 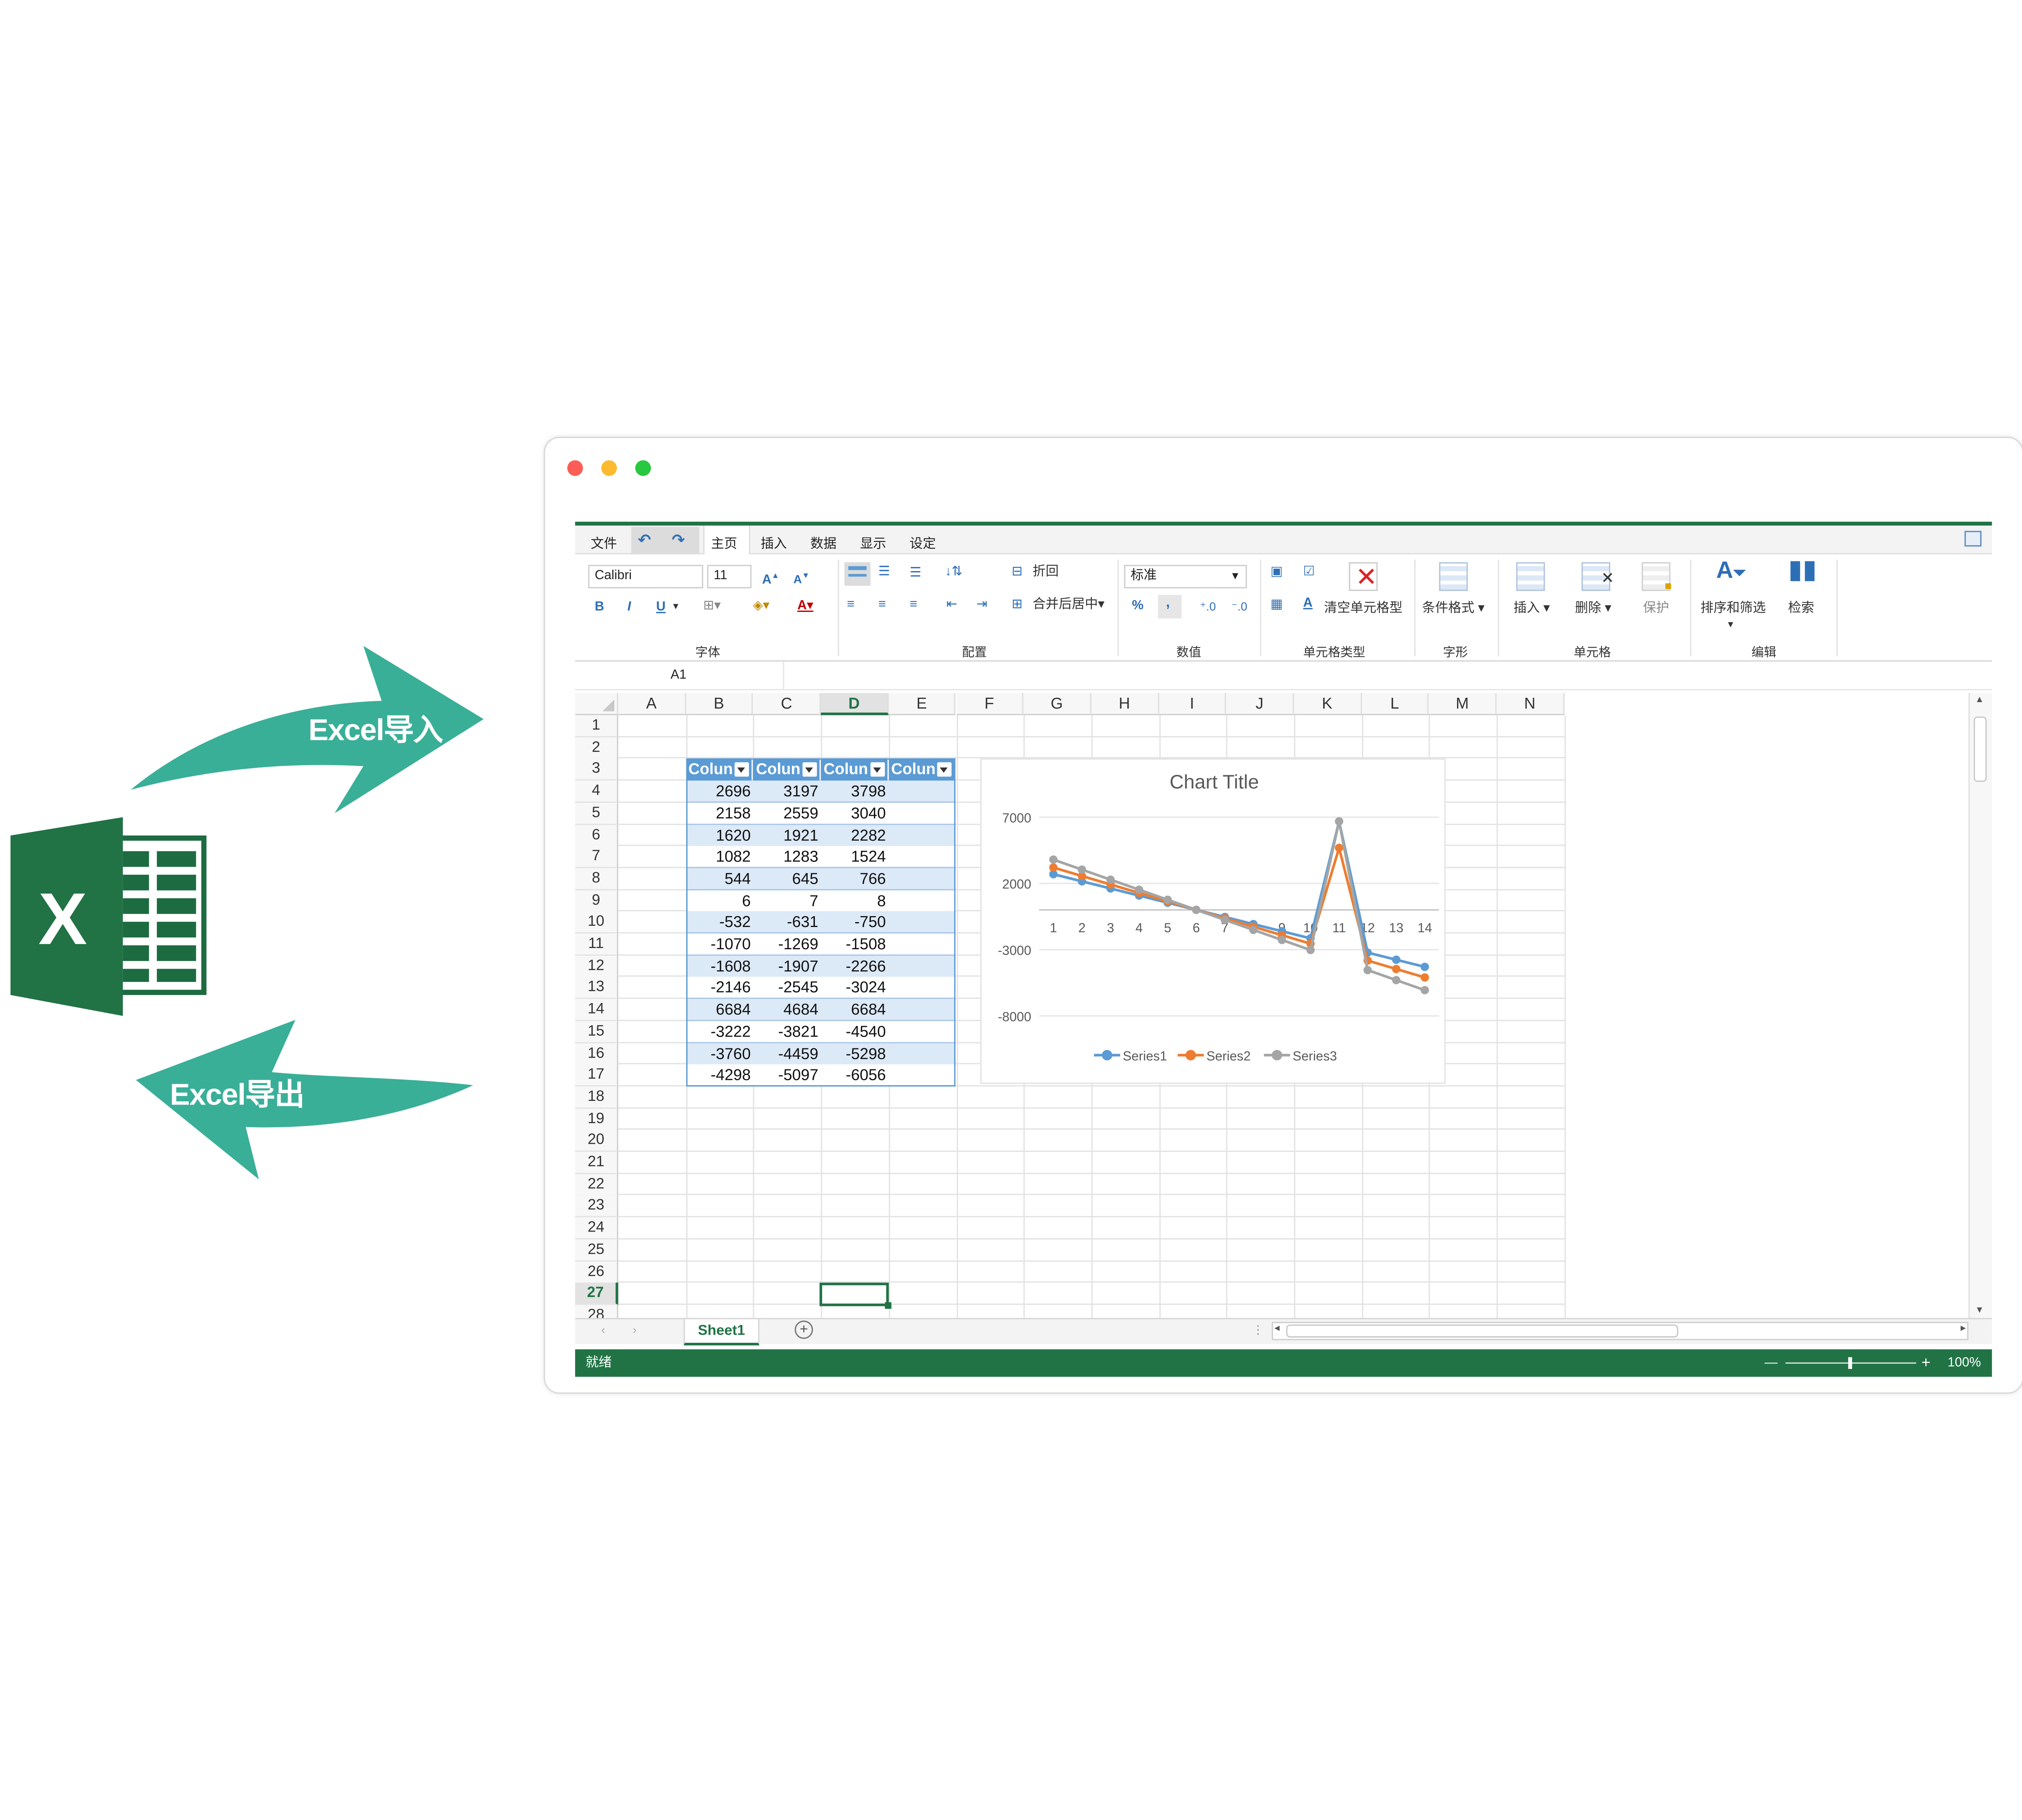 What do you see at coordinates (1363, 577) in the screenshot?
I see `clear-cell-type-icon: ✕` at bounding box center [1363, 577].